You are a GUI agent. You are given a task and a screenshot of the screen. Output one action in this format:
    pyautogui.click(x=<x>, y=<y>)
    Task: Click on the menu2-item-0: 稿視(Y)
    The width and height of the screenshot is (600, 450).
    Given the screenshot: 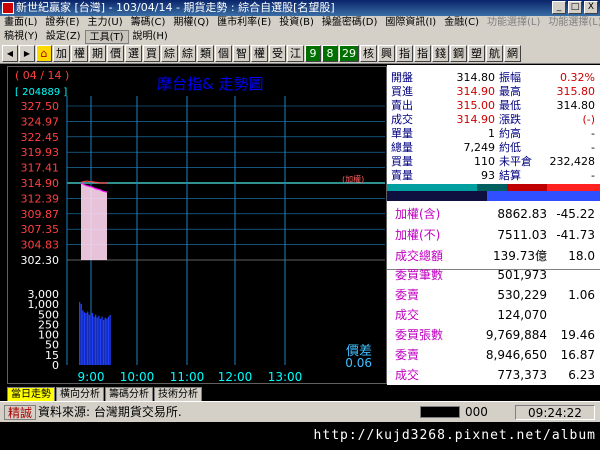 What is the action you would take?
    pyautogui.click(x=21, y=37)
    